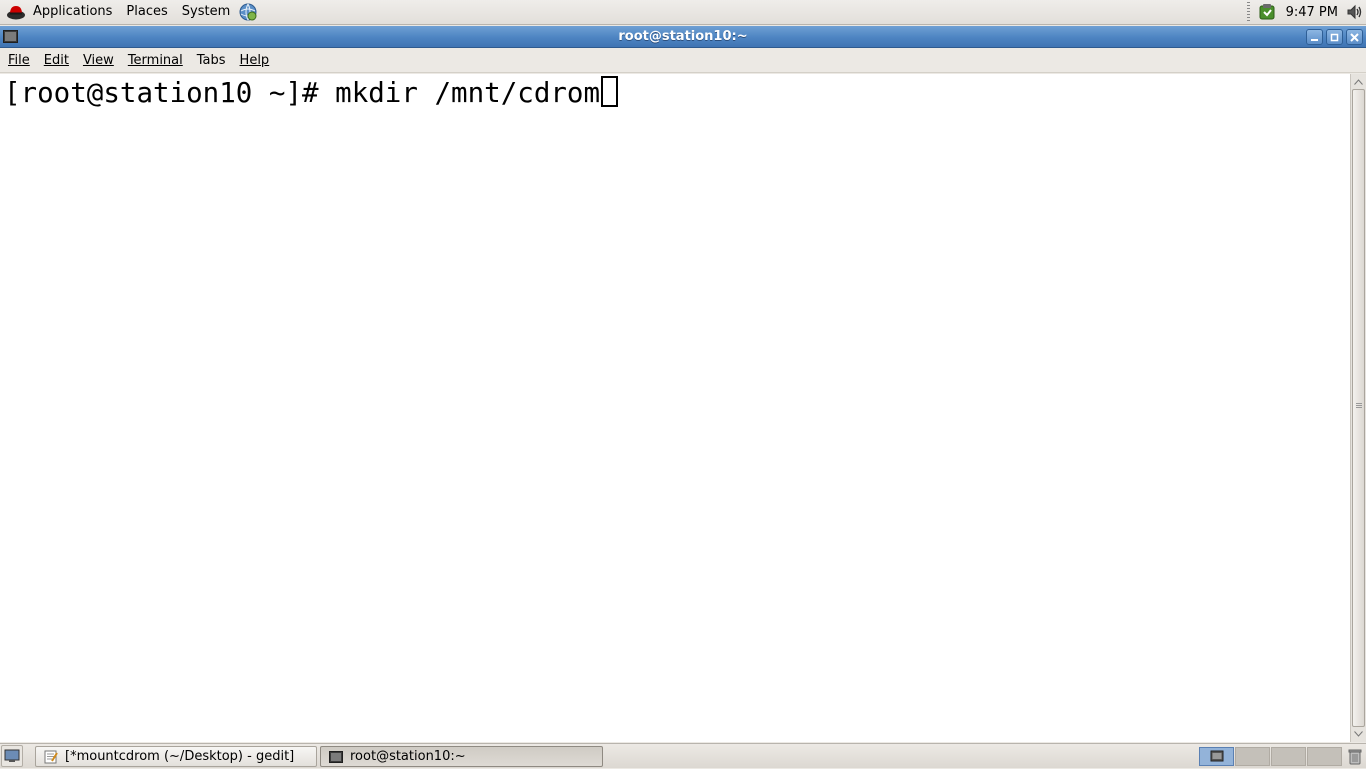  I want to click on redhat-logo-icon, so click(16, 12).